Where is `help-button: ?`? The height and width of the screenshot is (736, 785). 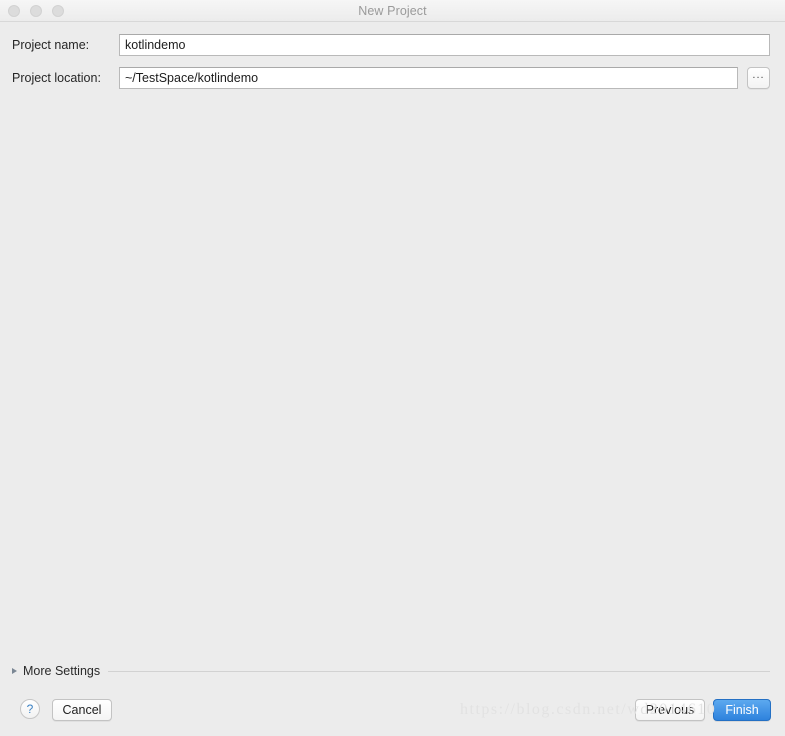
help-button: ? is located at coordinates (30, 709).